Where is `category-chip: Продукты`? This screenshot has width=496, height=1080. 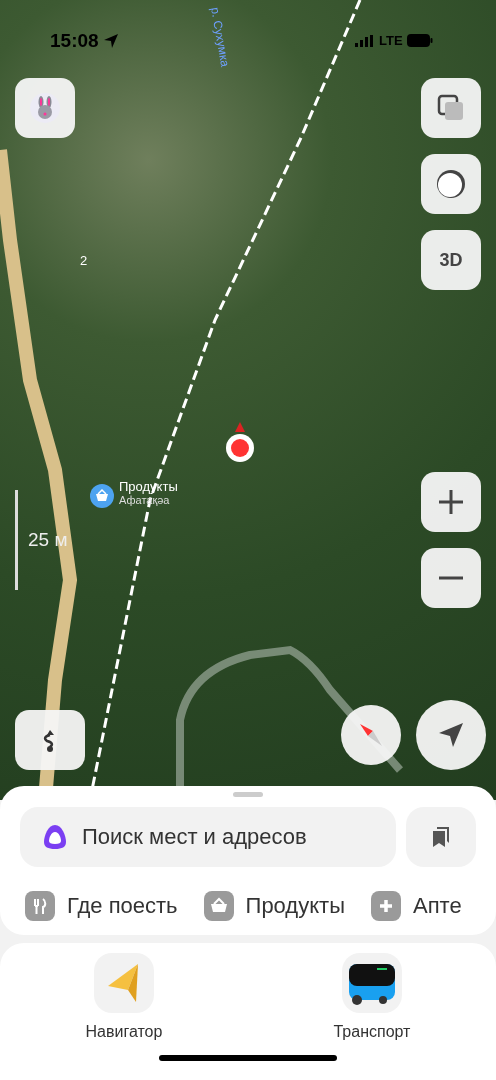 category-chip: Продукты is located at coordinates (274, 906).